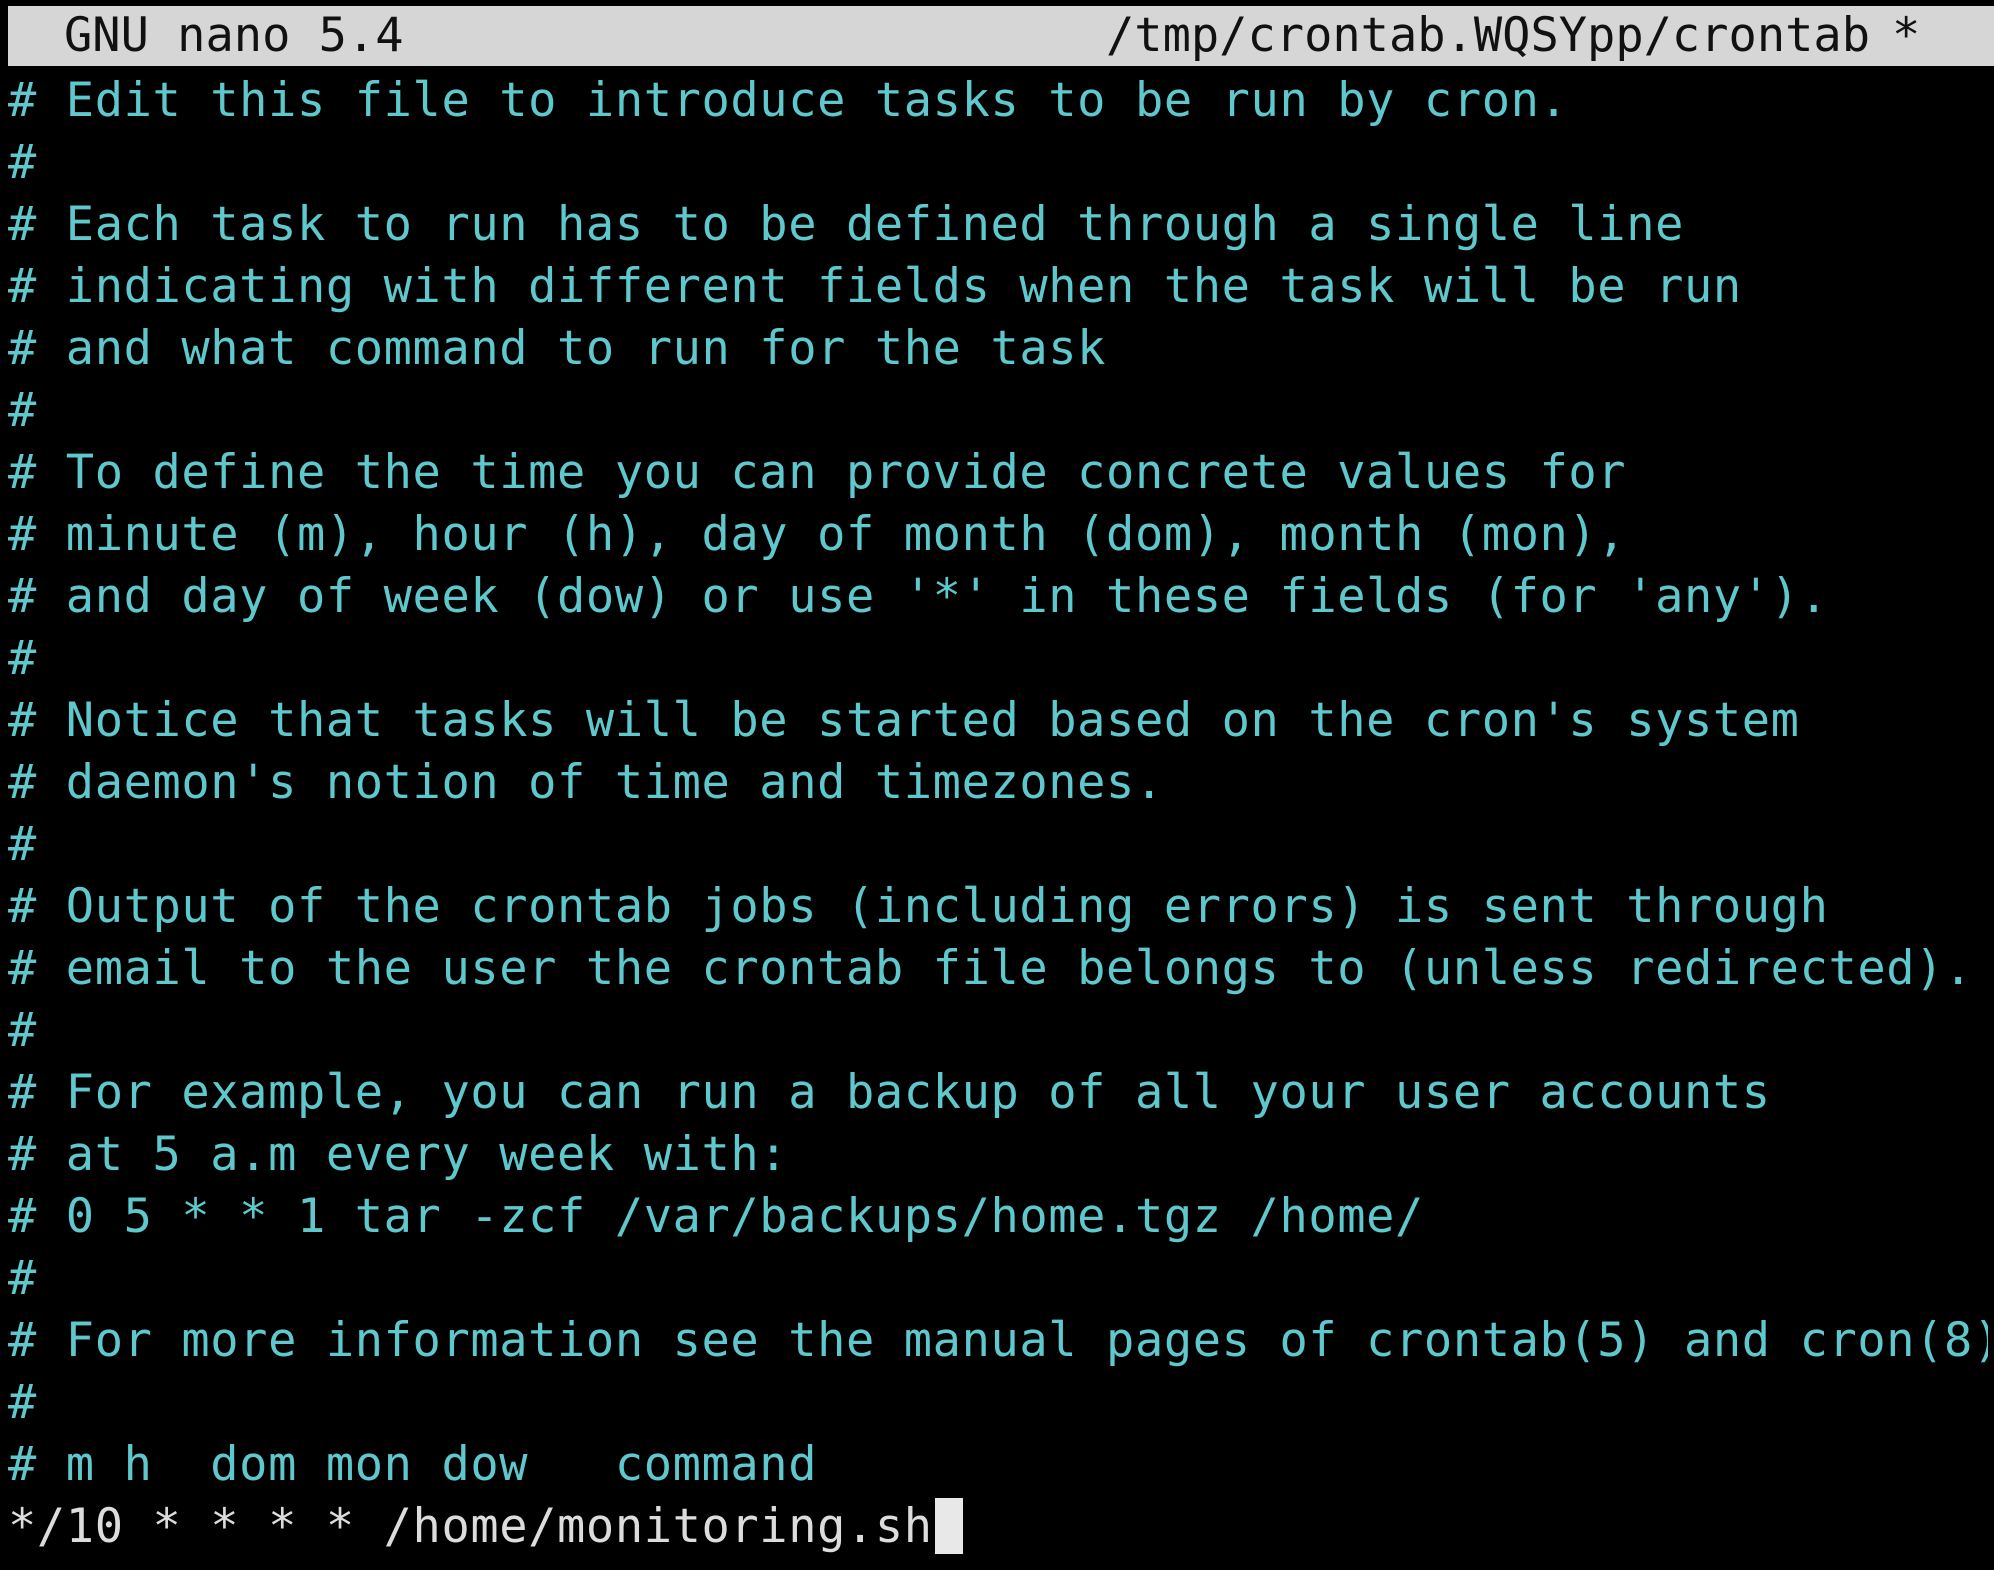 This screenshot has width=1994, height=1570. What do you see at coordinates (1488, 35) in the screenshot?
I see `file-path-label: /tmp/crontab.WQSYpp/crontab` at bounding box center [1488, 35].